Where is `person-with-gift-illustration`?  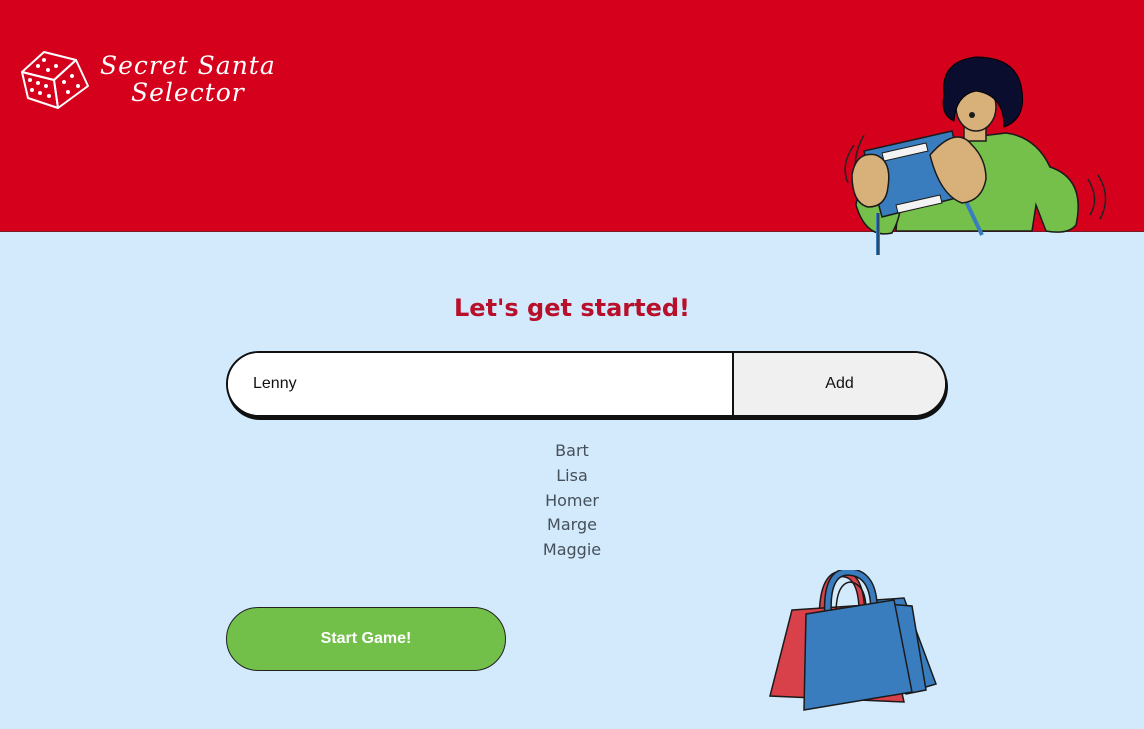 person-with-gift-illustration is located at coordinates (975, 155).